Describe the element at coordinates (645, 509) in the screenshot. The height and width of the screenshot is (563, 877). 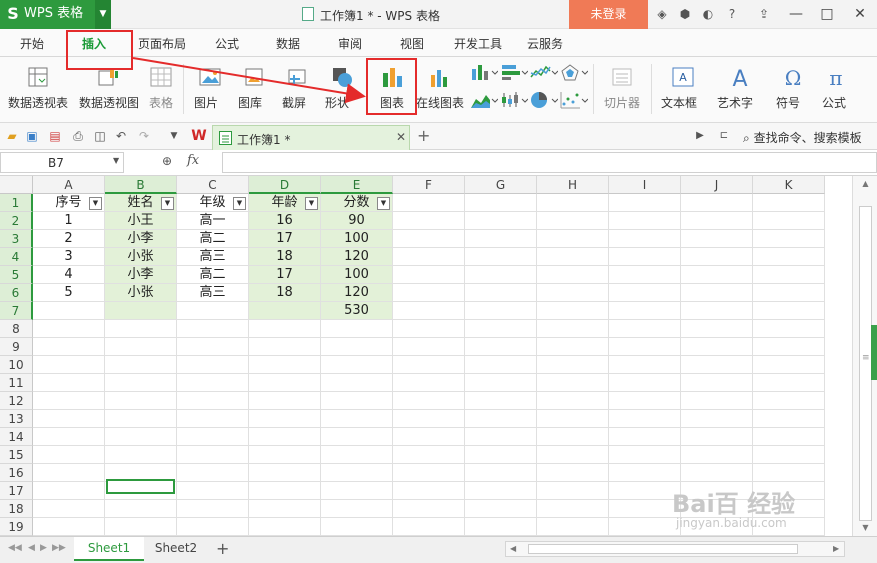
I see `cell-i18` at that location.